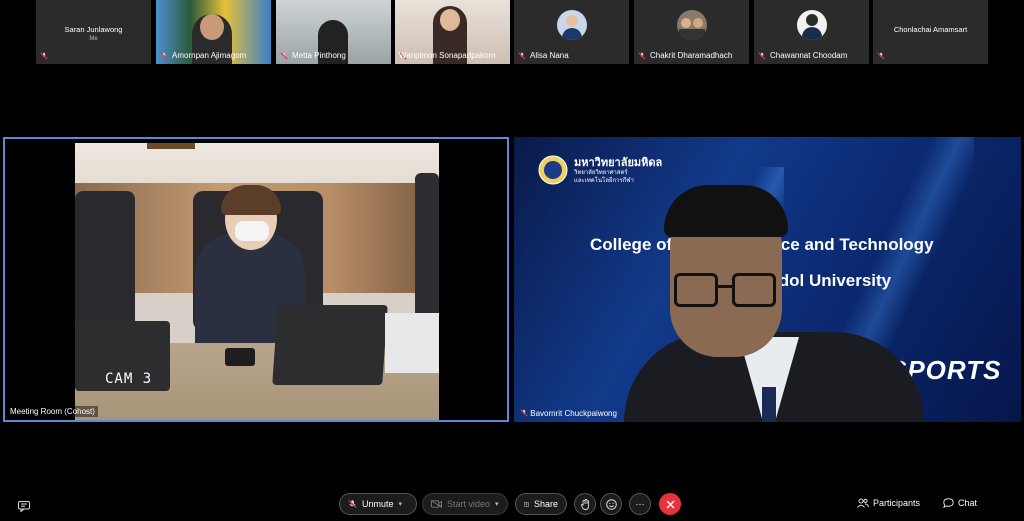 This screenshot has width=1024, height=521. I want to click on participant-tile: Chonlachai Amamsart, so click(930, 32).